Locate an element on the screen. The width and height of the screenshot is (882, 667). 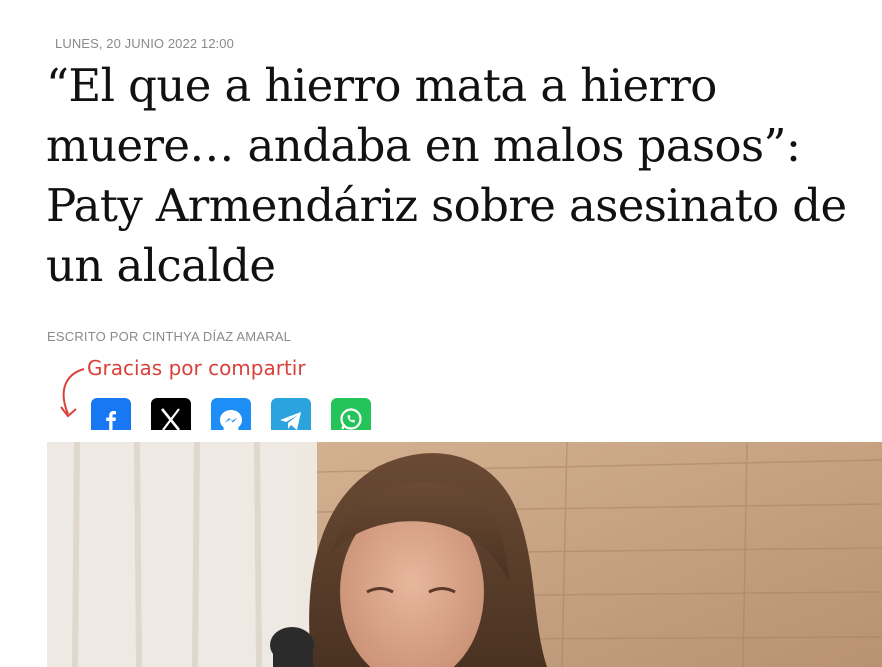
x-icon is located at coordinates (170, 419).